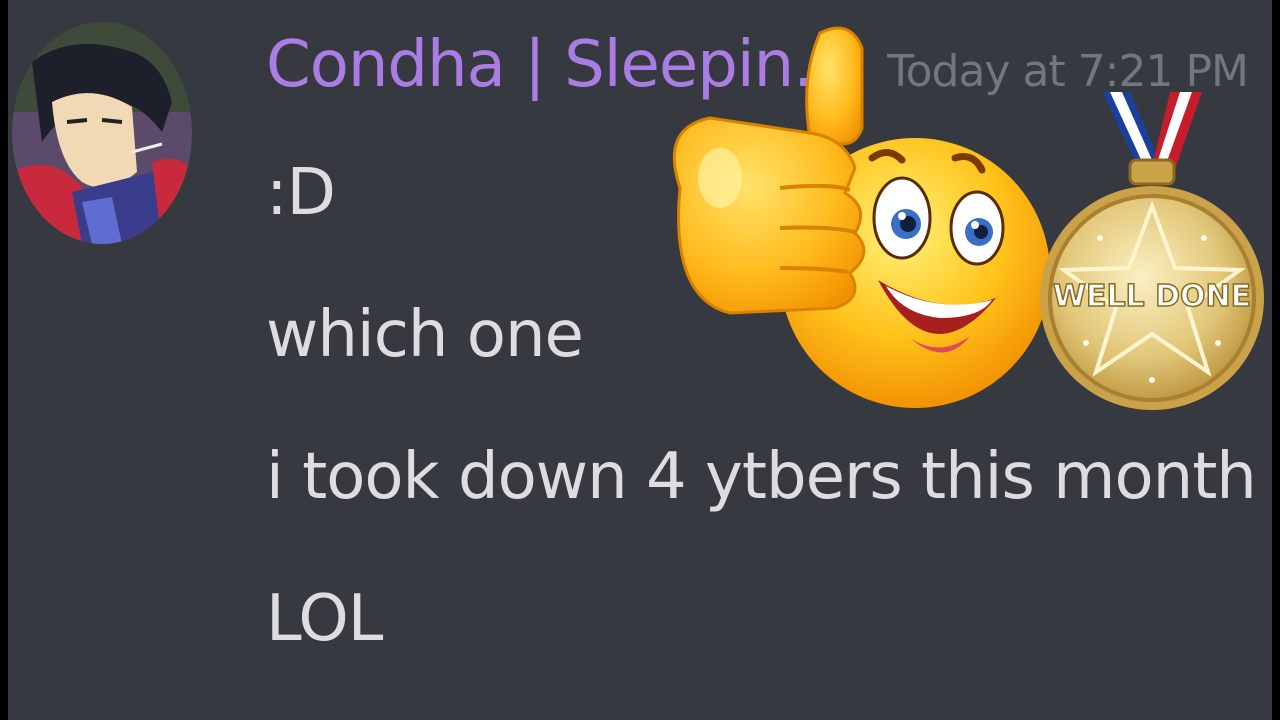  I want to click on avatar-anime-character-icon, so click(102, 133).